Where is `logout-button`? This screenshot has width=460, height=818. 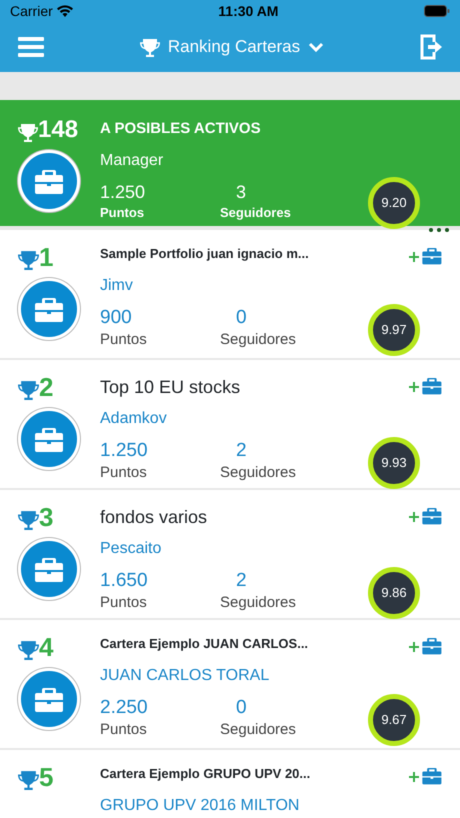
logout-button is located at coordinates (431, 47).